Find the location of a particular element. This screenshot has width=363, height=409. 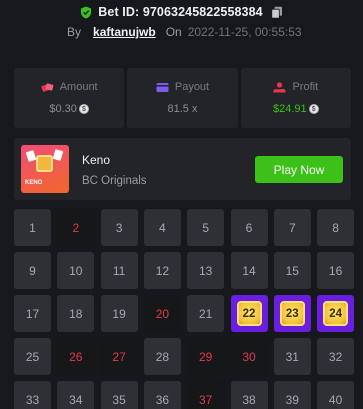

keno-cell-21: 21 is located at coordinates (206, 313).